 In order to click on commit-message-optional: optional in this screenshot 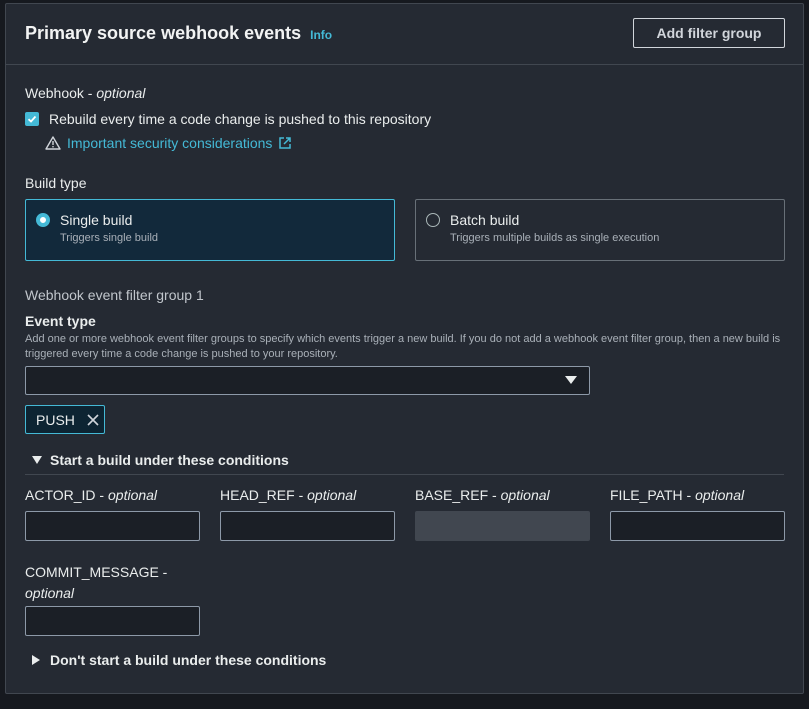, I will do `click(50, 593)`.